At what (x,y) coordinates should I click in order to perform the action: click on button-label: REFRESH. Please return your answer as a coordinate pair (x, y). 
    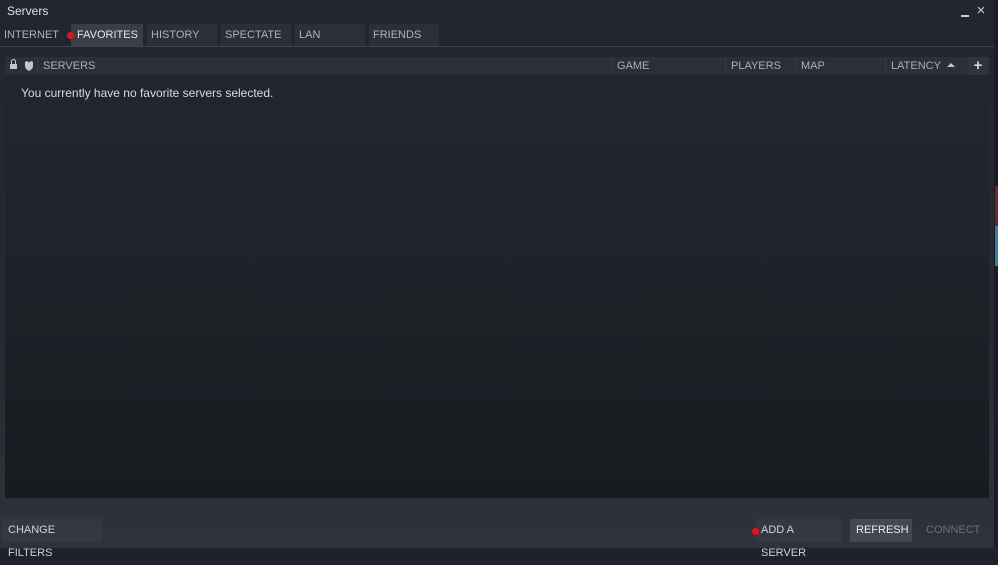
    Looking at the image, I should click on (882, 530).